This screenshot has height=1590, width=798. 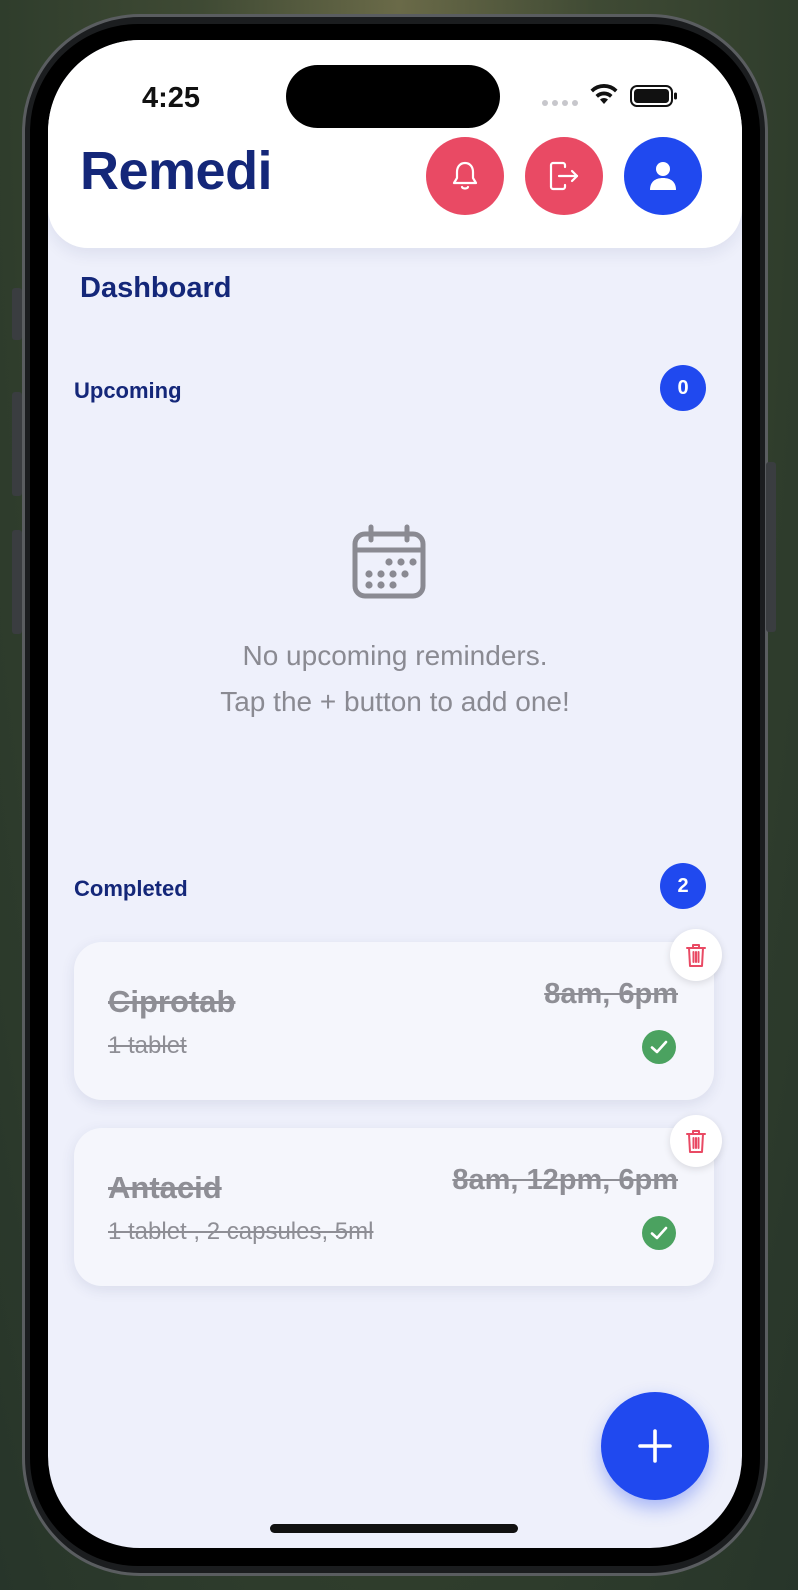 What do you see at coordinates (604, 93) in the screenshot?
I see `wifi-icon` at bounding box center [604, 93].